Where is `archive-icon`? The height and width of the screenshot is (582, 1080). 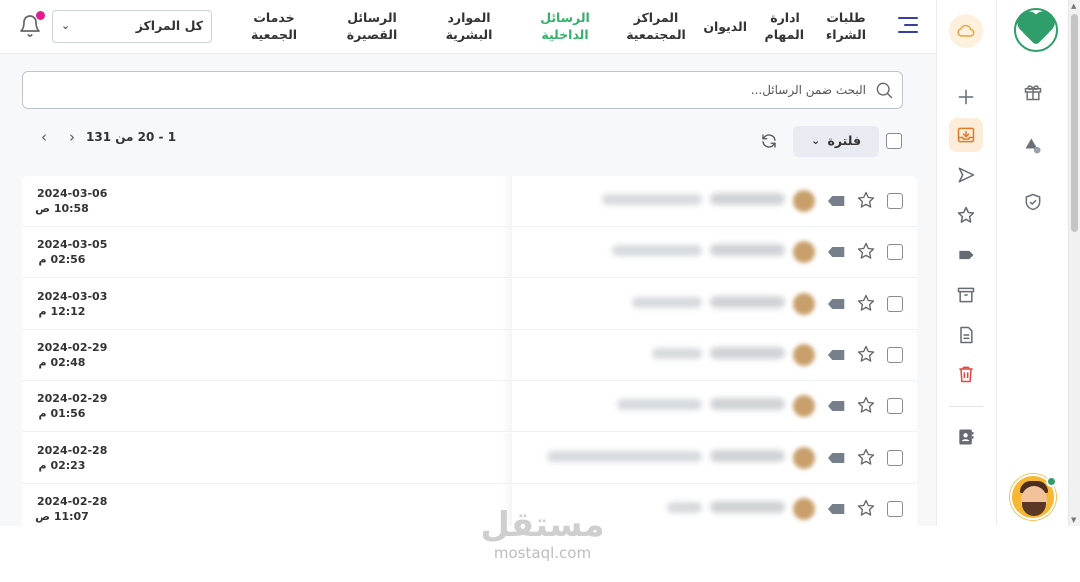
archive-icon is located at coordinates (966, 295).